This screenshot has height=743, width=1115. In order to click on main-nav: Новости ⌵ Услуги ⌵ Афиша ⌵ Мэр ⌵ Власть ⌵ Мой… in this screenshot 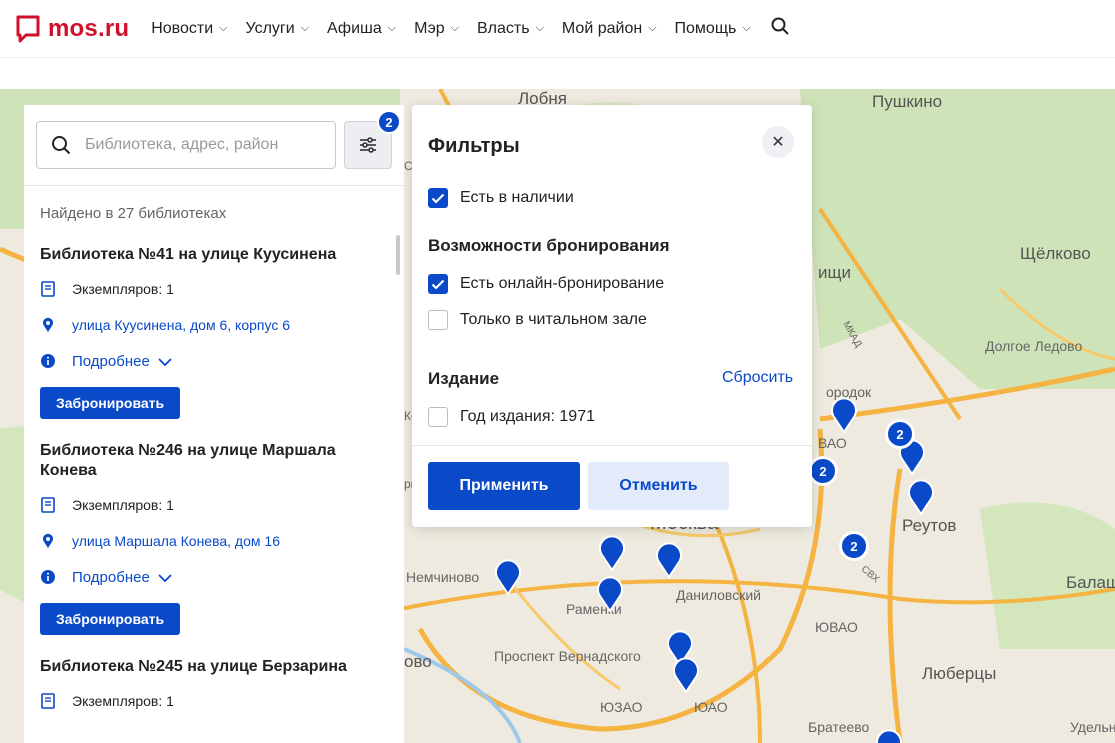, I will do `click(470, 28)`.